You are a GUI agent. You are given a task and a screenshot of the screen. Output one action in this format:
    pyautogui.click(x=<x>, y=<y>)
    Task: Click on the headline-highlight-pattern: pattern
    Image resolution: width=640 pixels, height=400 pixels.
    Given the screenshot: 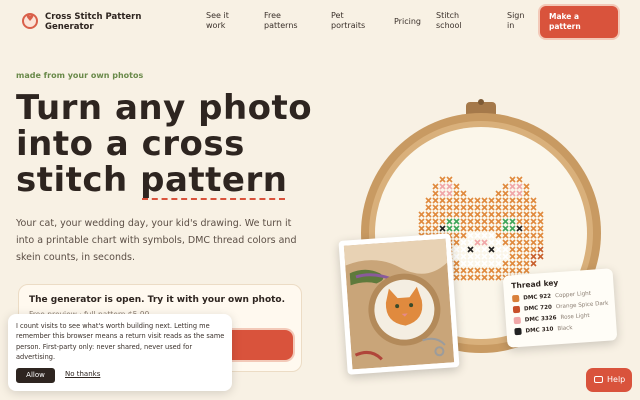 What is the action you would take?
    pyautogui.click(x=214, y=180)
    